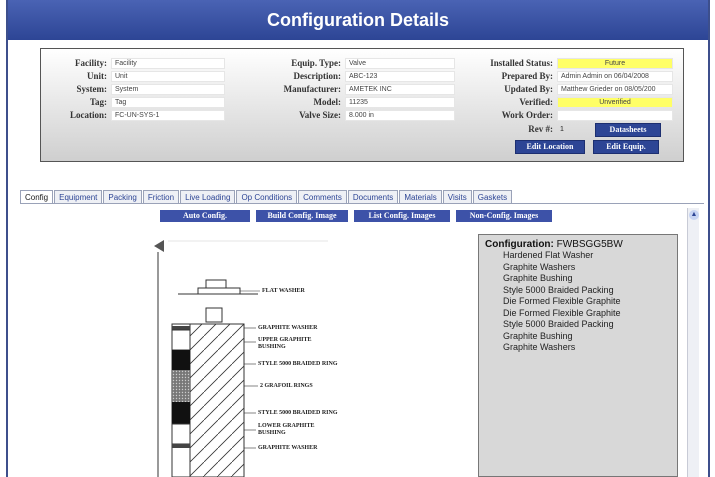  What do you see at coordinates (208, 197) in the screenshot?
I see `tab-live-loading: Live Loading` at bounding box center [208, 197].